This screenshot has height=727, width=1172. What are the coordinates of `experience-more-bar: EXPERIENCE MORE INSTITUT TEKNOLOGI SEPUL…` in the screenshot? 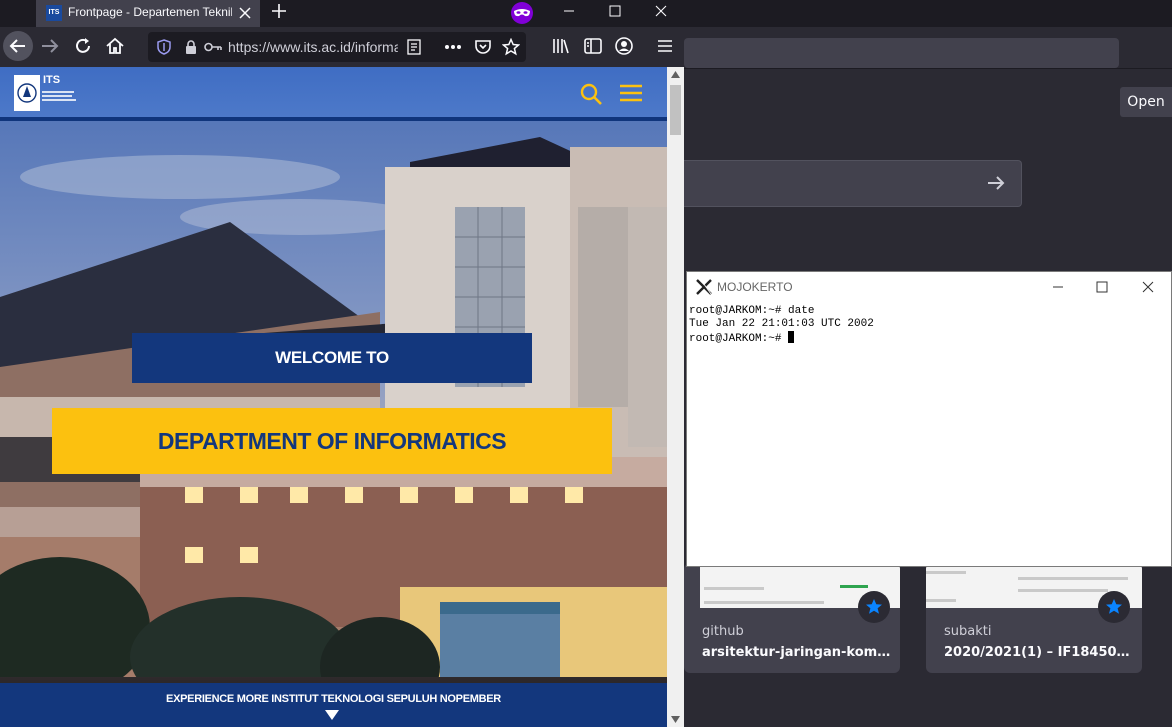 It's located at (333, 705).